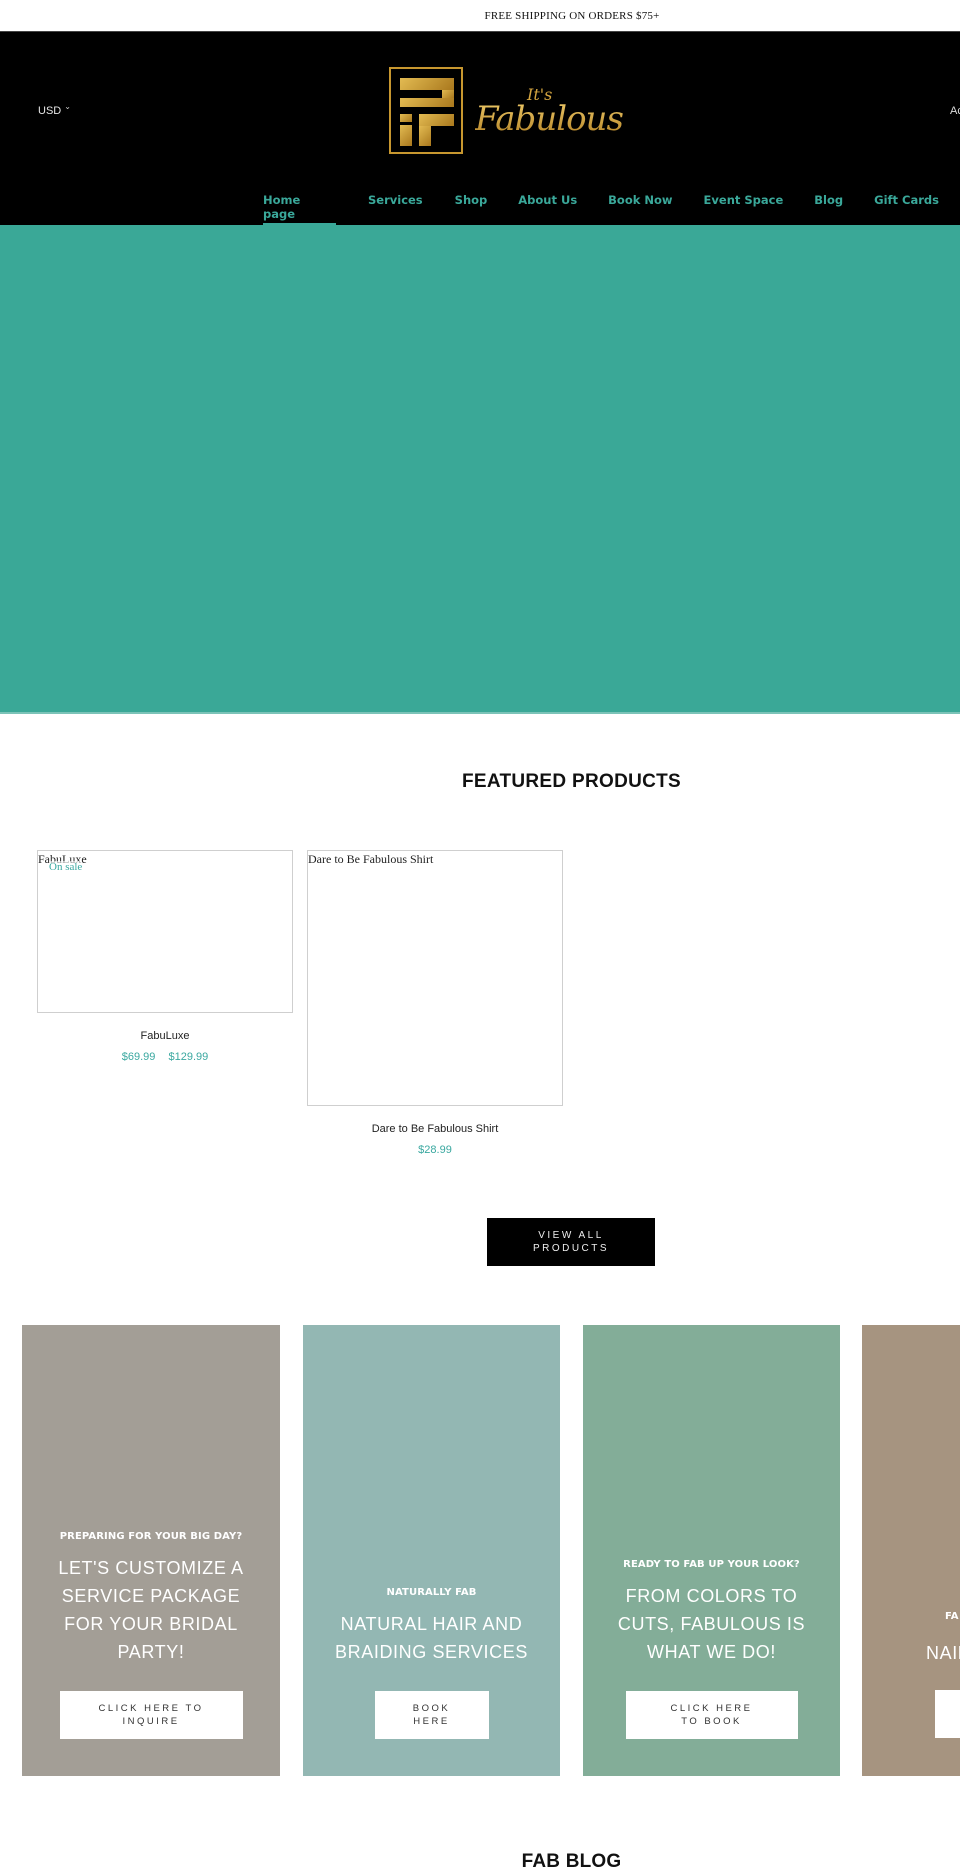 This screenshot has width=960, height=1875. I want to click on product-image: Dare to Be Fabulous Shirt, so click(435, 978).